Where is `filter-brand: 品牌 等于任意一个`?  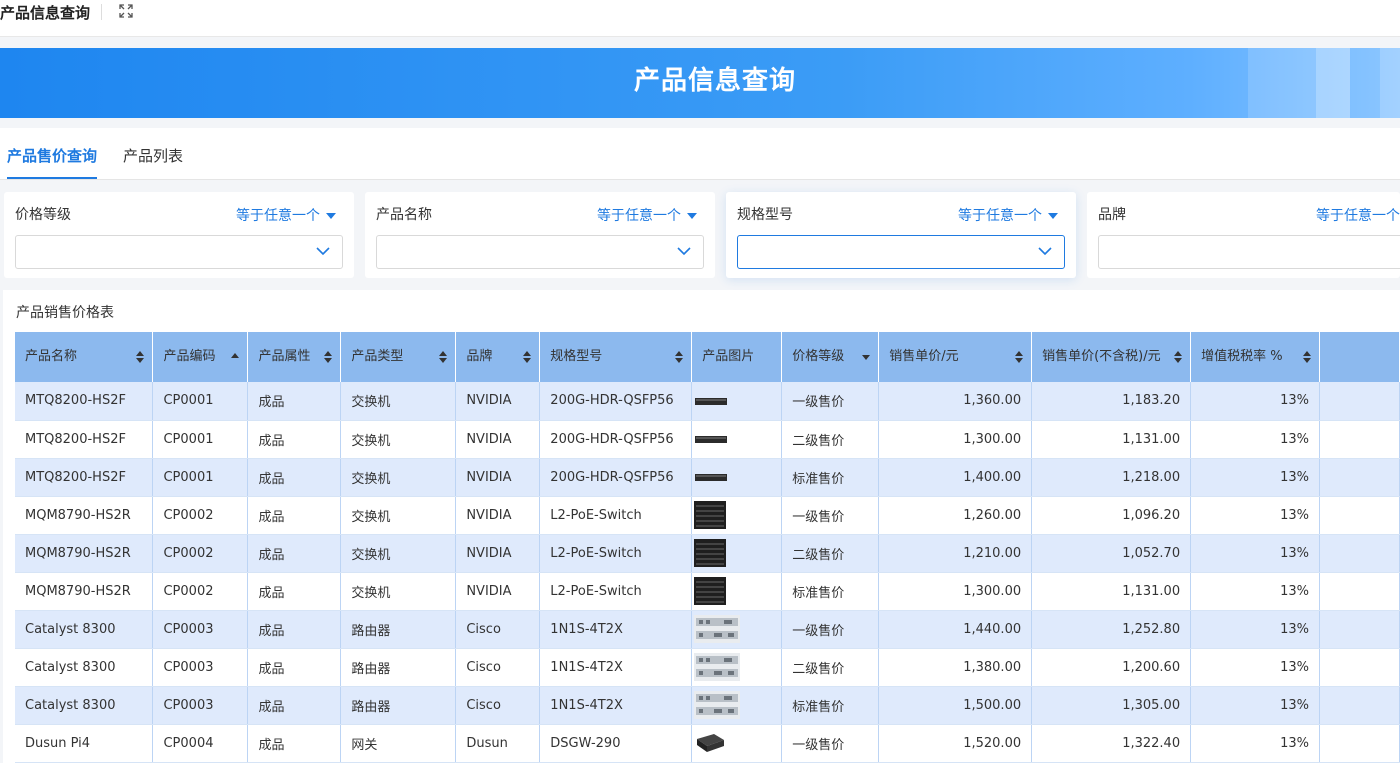
filter-brand: 品牌 等于任意一个 is located at coordinates (1243, 235).